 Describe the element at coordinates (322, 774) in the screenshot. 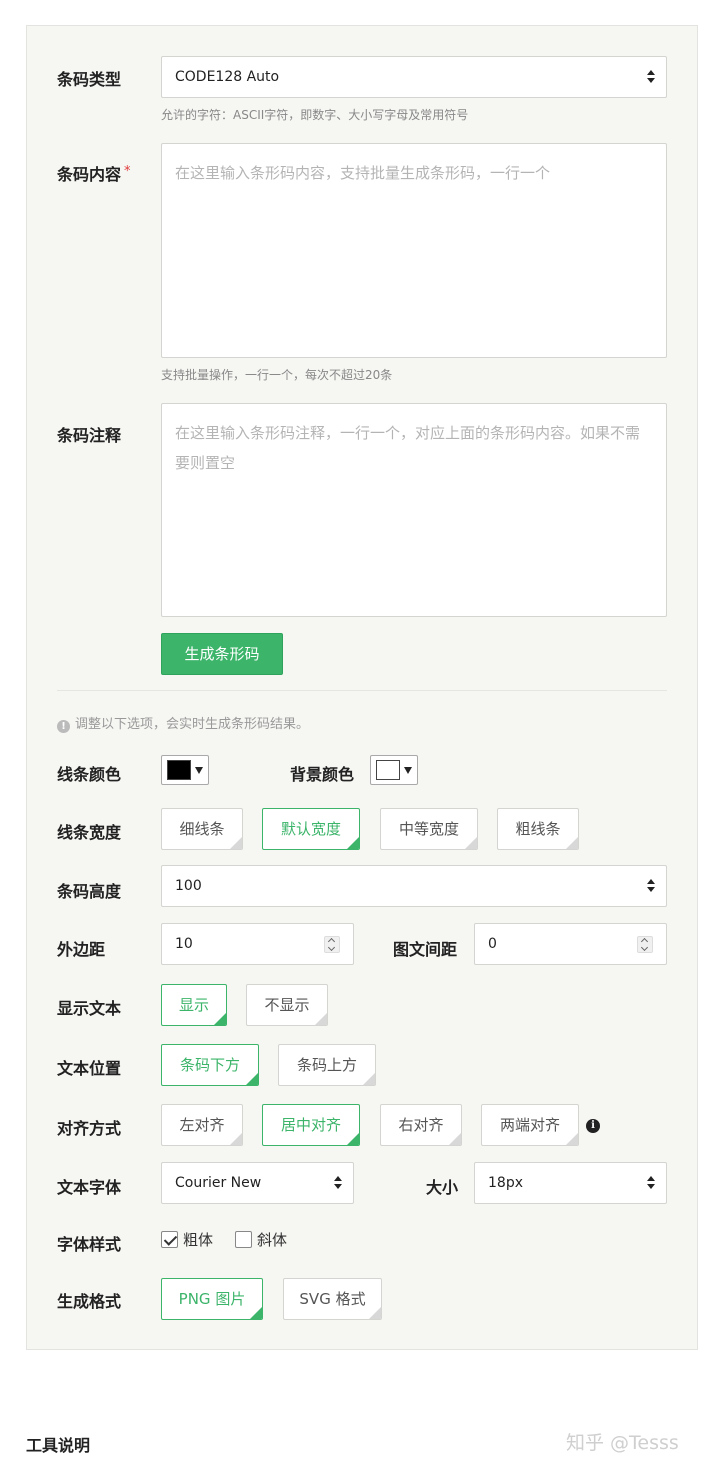

I see `bg-color-label: 背景颜色` at that location.